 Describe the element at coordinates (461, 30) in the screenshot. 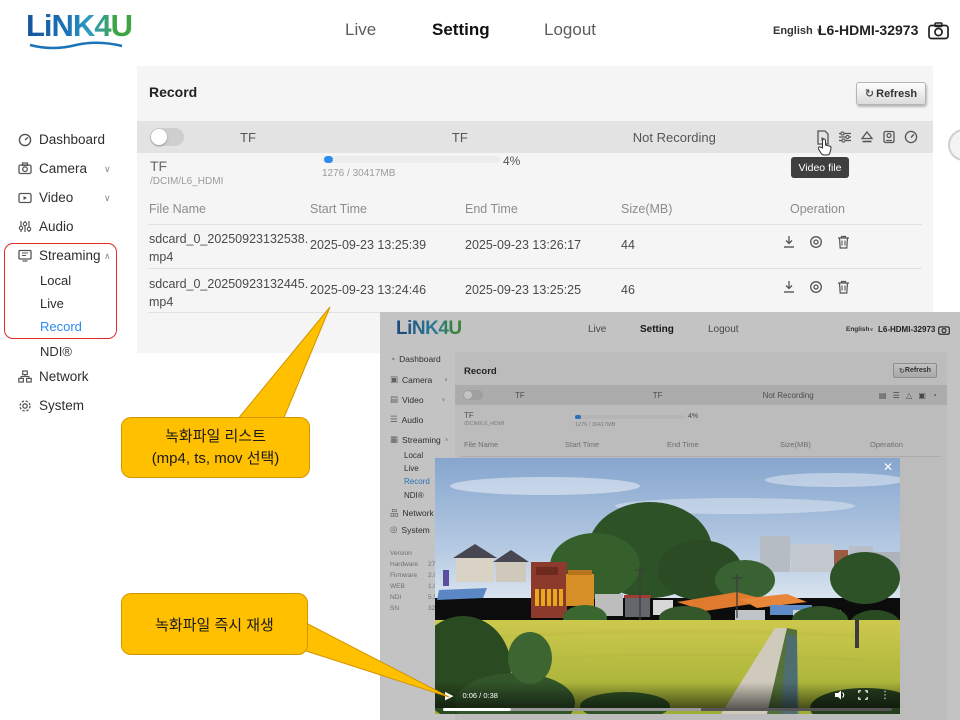

I see `nav-setting: Setting` at that location.